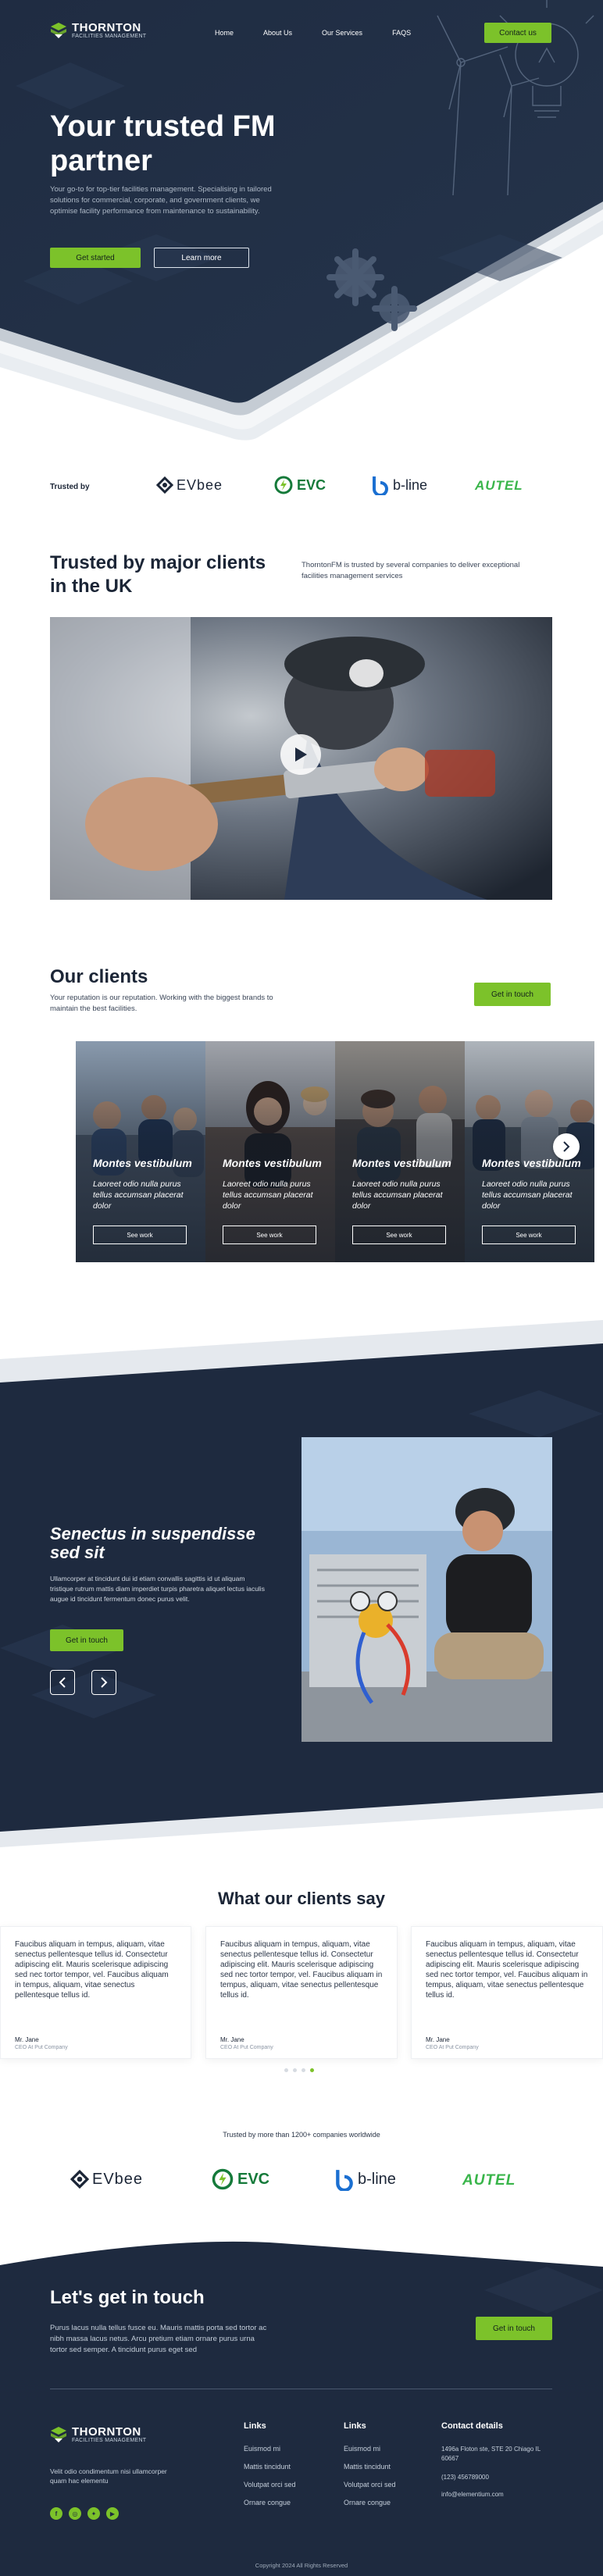 This screenshot has height=2576, width=603. I want to click on copyright: Copyright 2024 All Rights Reserved, so click(301, 2565).